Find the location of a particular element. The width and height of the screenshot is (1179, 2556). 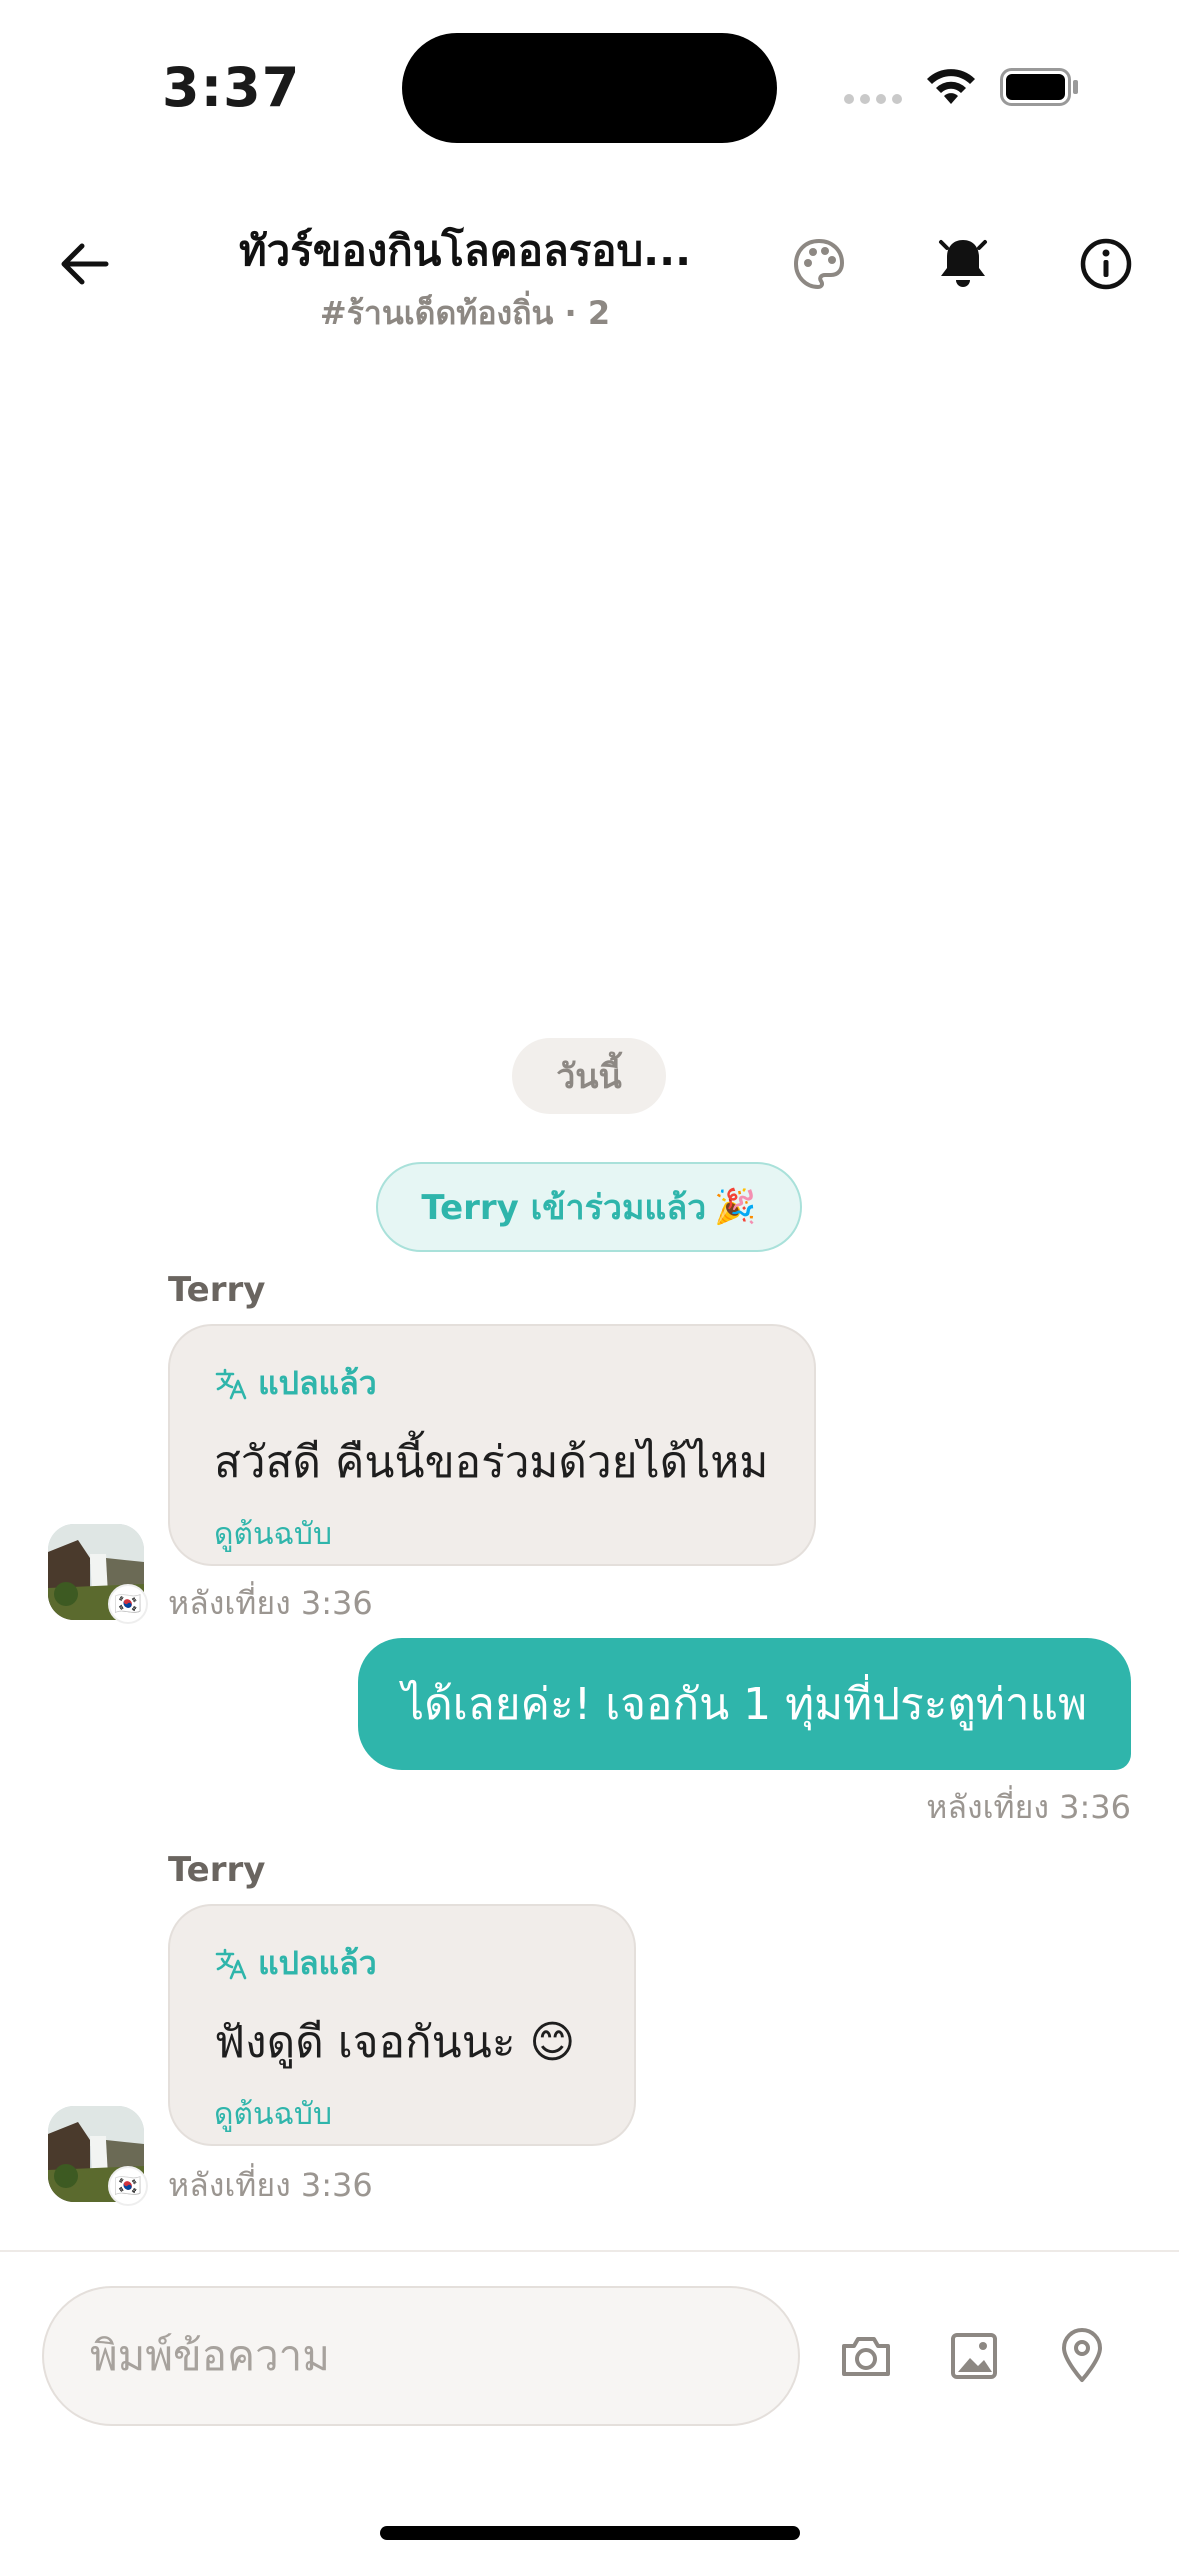

camera-button is located at coordinates (866, 2356).